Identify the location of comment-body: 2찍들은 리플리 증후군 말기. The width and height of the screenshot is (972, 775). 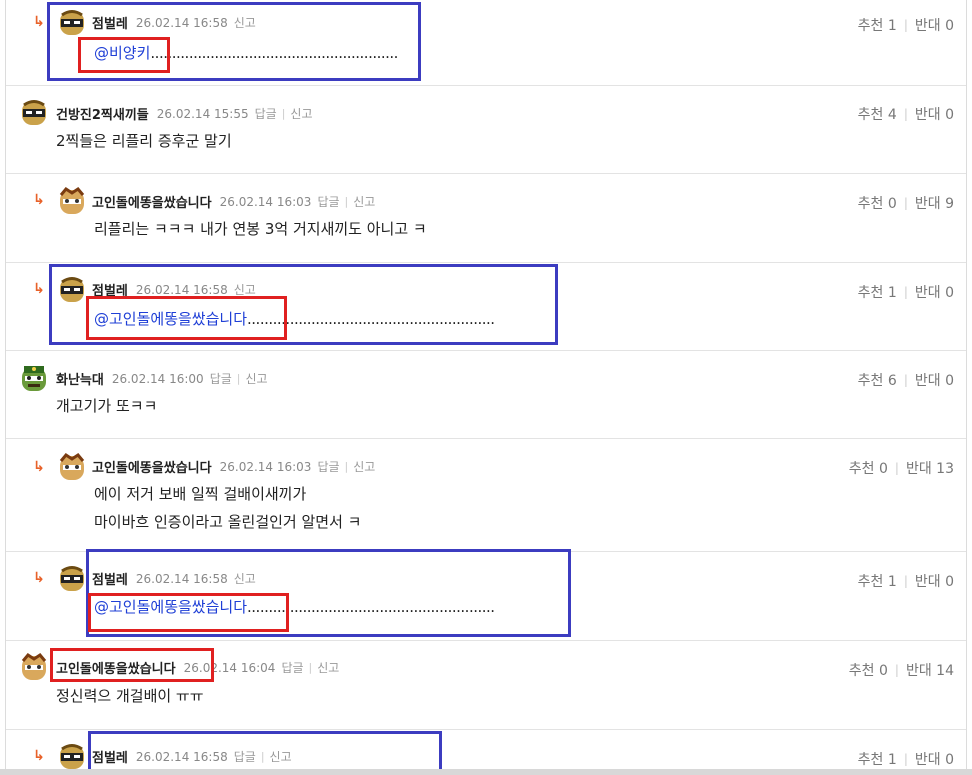
(144, 141).